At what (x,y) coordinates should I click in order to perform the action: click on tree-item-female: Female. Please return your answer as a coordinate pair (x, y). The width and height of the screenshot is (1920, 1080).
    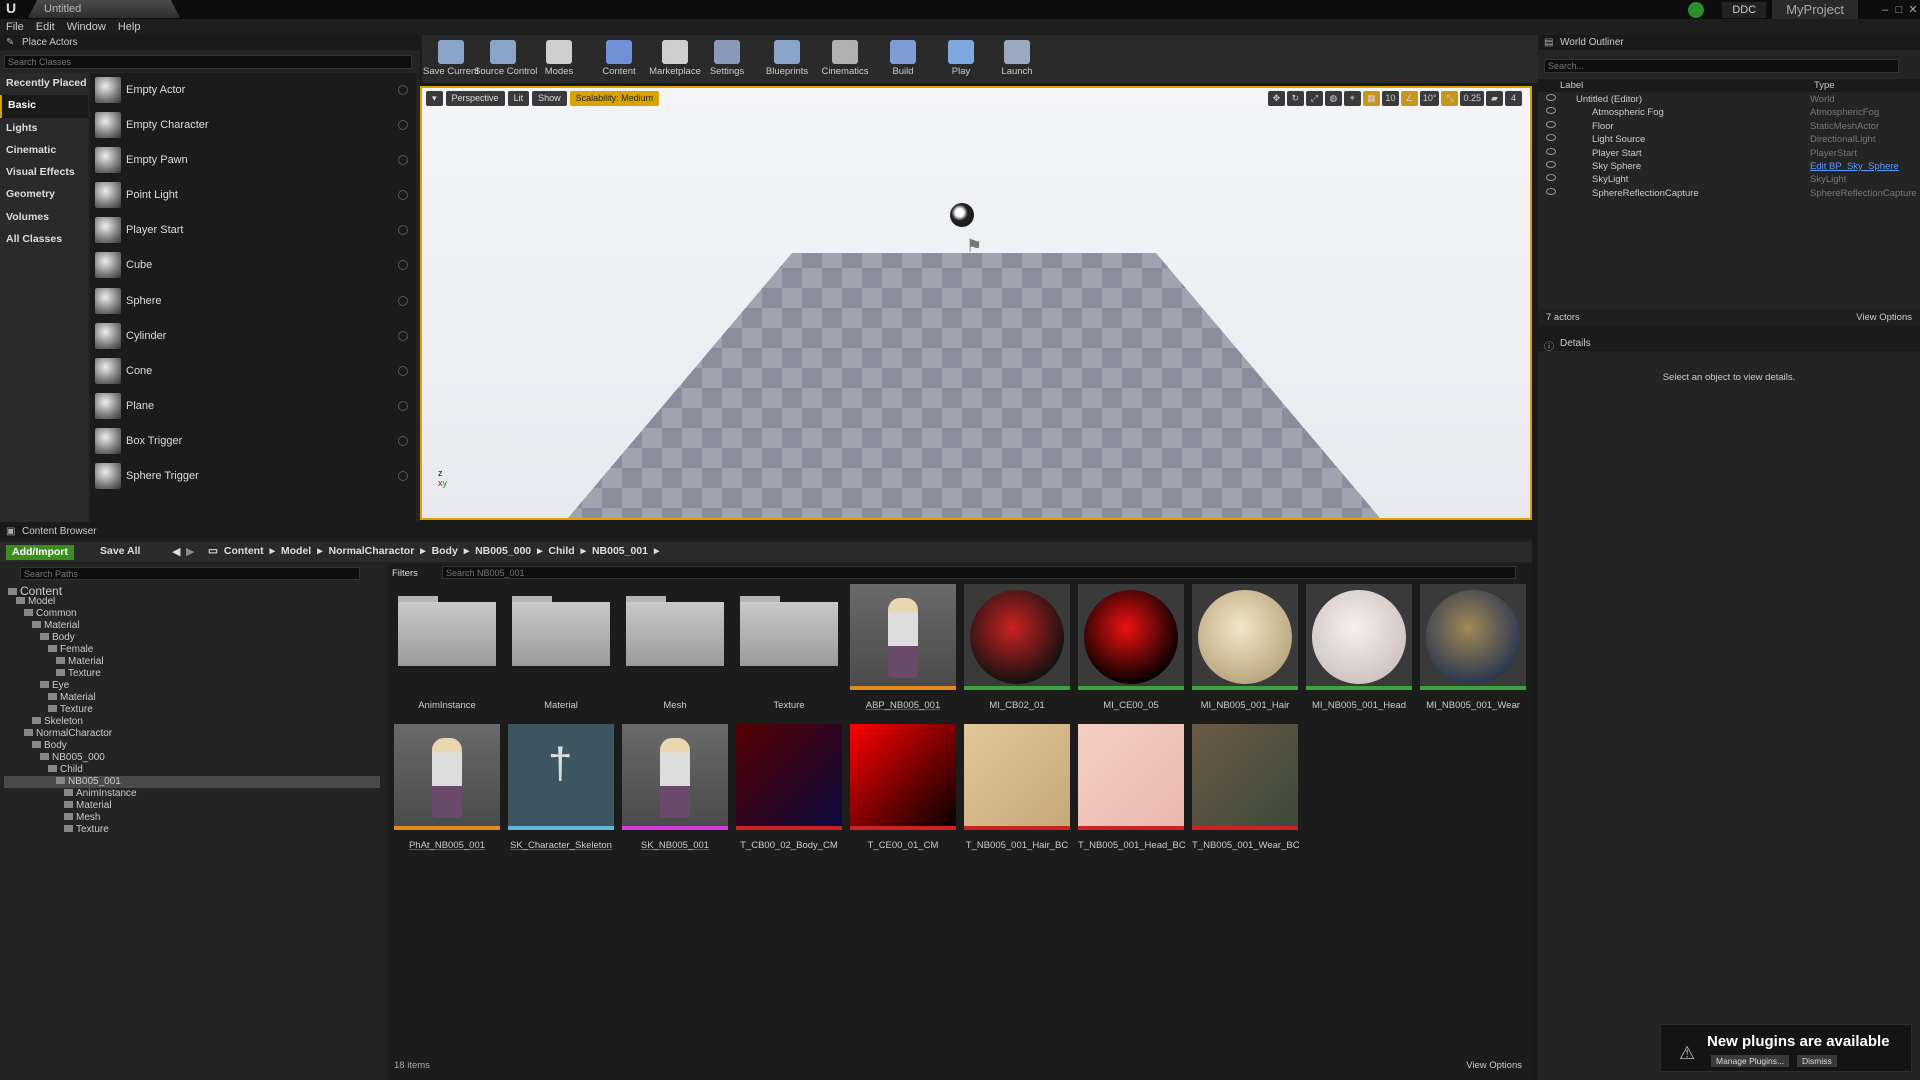
    Looking at the image, I should click on (70, 650).